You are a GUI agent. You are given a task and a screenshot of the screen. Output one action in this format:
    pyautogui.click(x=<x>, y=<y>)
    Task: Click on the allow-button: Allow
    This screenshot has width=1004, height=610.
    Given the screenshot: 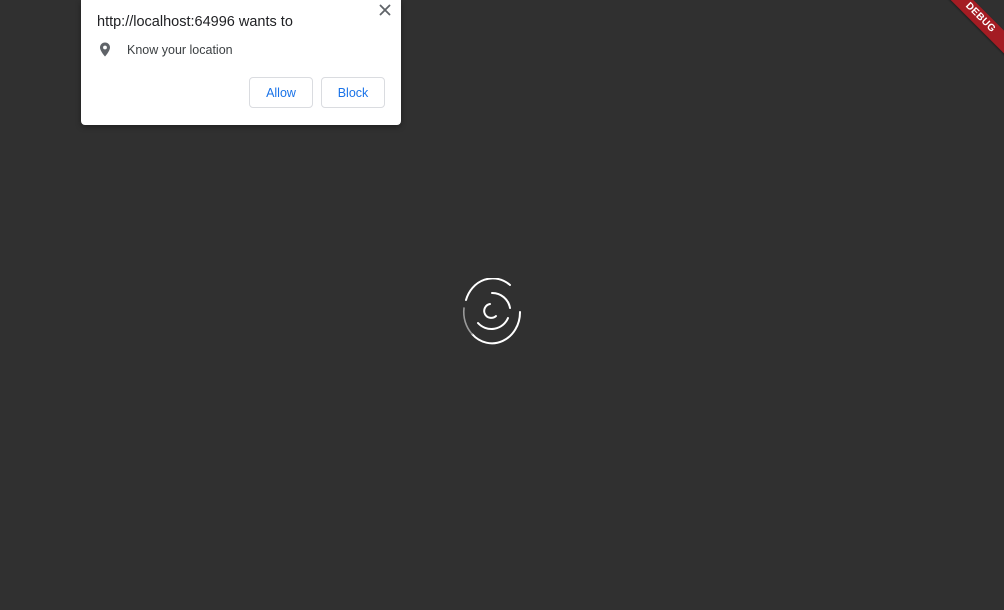 What is the action you would take?
    pyautogui.click(x=281, y=92)
    